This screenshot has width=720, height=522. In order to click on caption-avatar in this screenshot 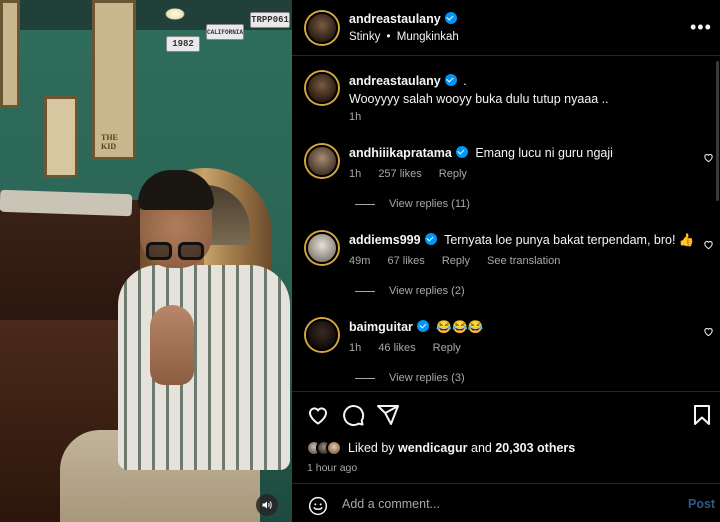, I will do `click(322, 88)`.